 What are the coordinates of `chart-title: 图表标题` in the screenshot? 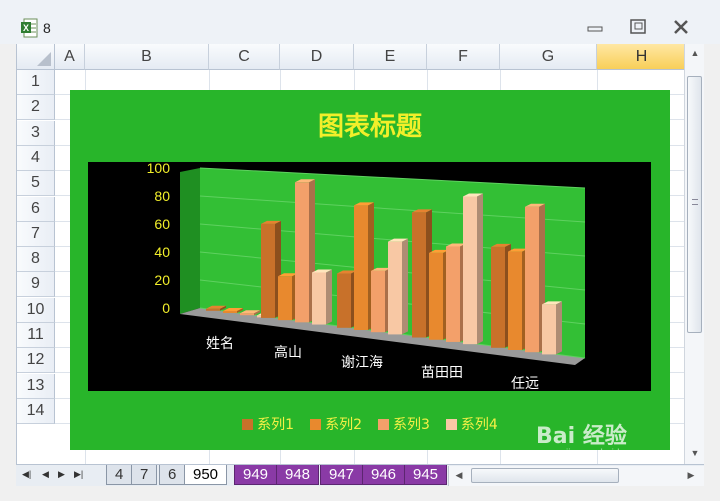 It's located at (370, 124).